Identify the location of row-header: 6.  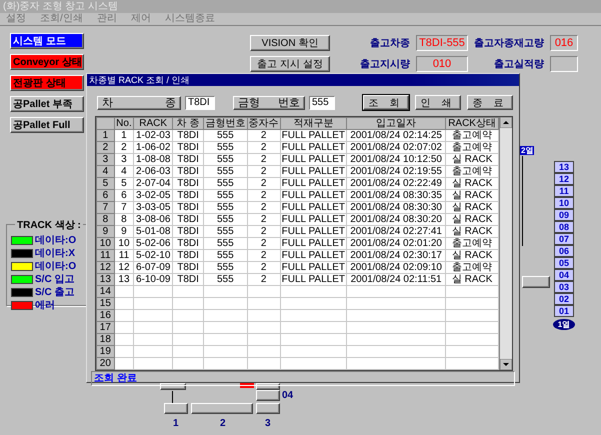
(105, 196).